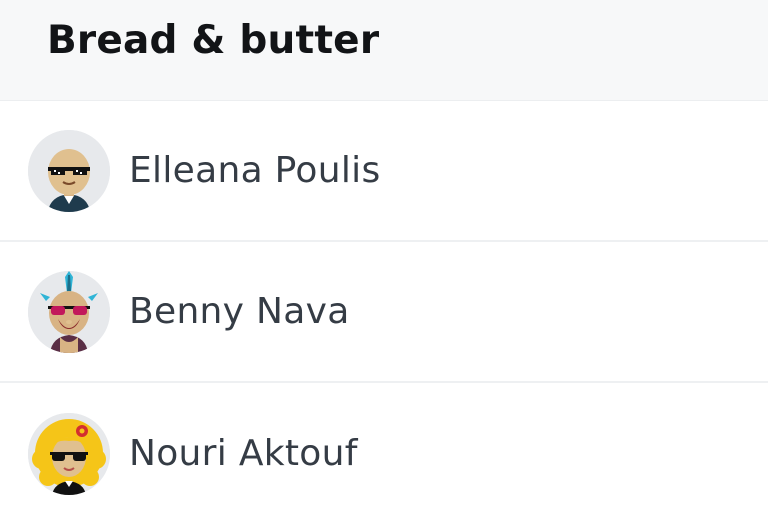  Describe the element at coordinates (243, 453) in the screenshot. I see `contact-name: Nouri Aktouf` at that location.